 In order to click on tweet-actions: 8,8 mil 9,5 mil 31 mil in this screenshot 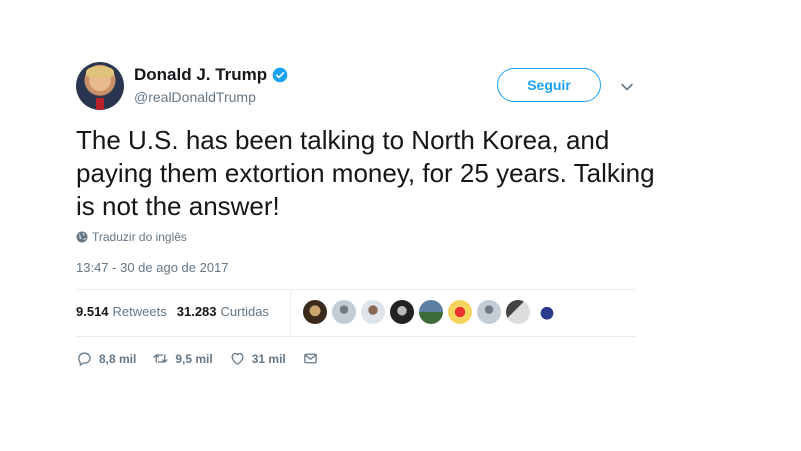, I will do `click(205, 358)`.